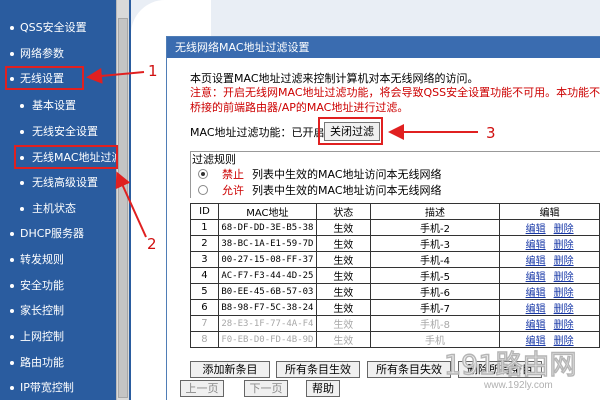 This screenshot has height=400, width=600. Describe the element at coordinates (37, 260) in the screenshot. I see `sidebar-item-forwarding: 转发规则` at that location.